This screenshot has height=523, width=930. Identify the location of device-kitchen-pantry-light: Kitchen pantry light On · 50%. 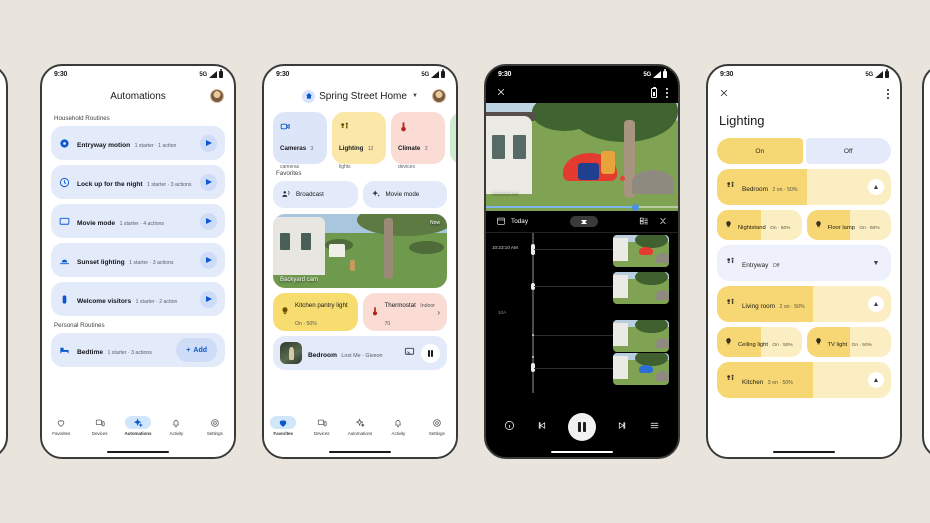
(315, 312).